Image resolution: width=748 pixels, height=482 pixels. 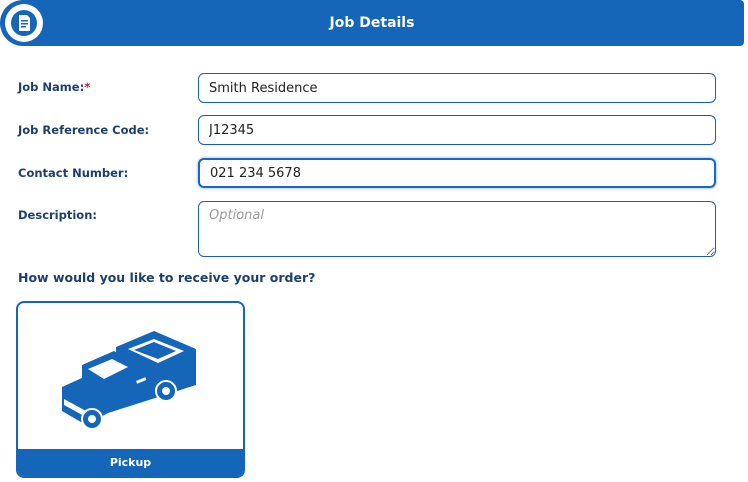 I want to click on pickup-option-card: Pickup, so click(x=130, y=389).